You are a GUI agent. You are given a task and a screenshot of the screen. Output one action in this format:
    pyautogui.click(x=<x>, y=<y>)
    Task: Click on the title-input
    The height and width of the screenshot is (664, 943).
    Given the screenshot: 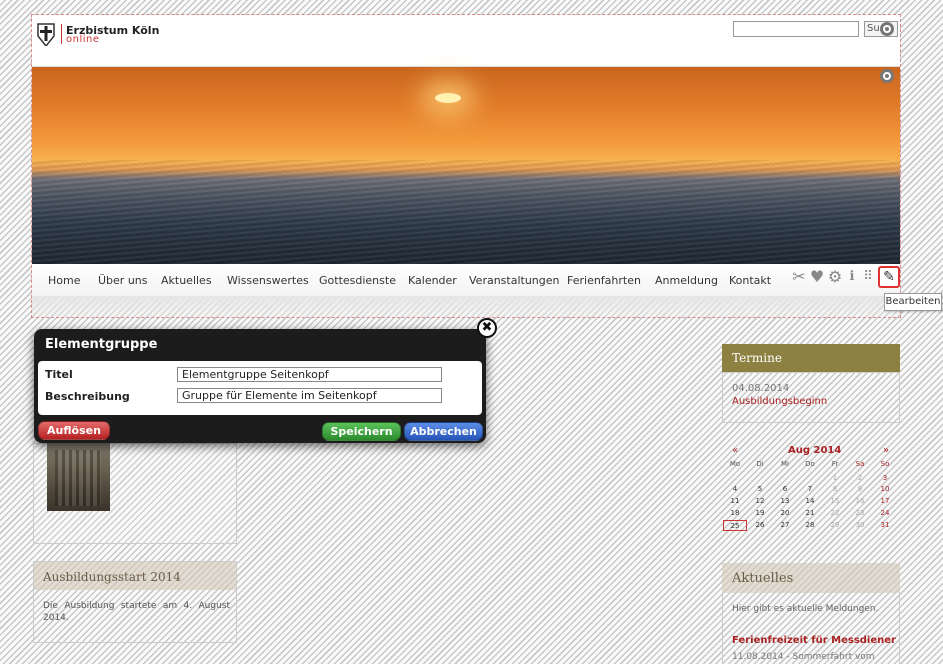 What is the action you would take?
    pyautogui.click(x=309, y=374)
    